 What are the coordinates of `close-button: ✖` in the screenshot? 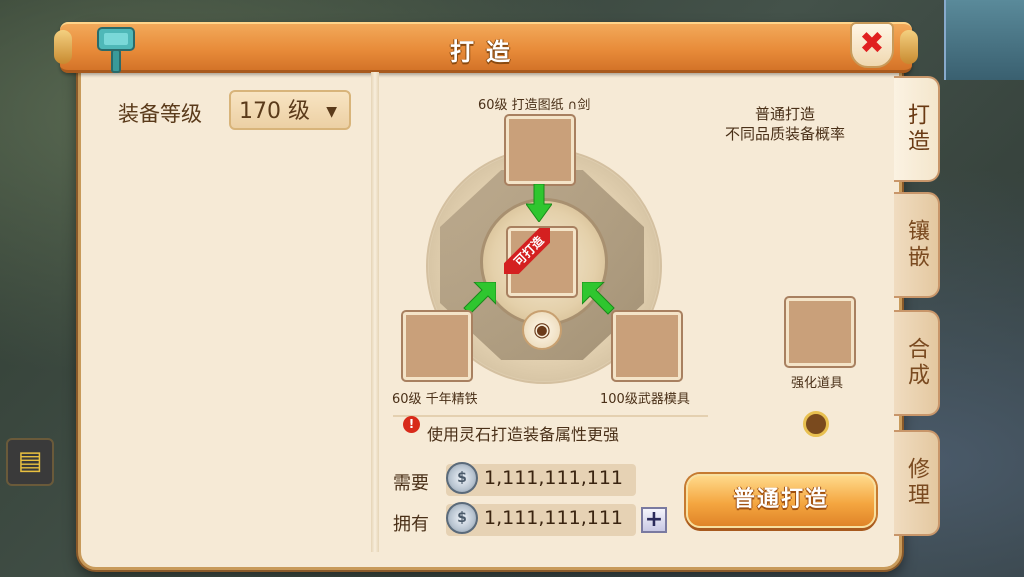 It's located at (872, 45).